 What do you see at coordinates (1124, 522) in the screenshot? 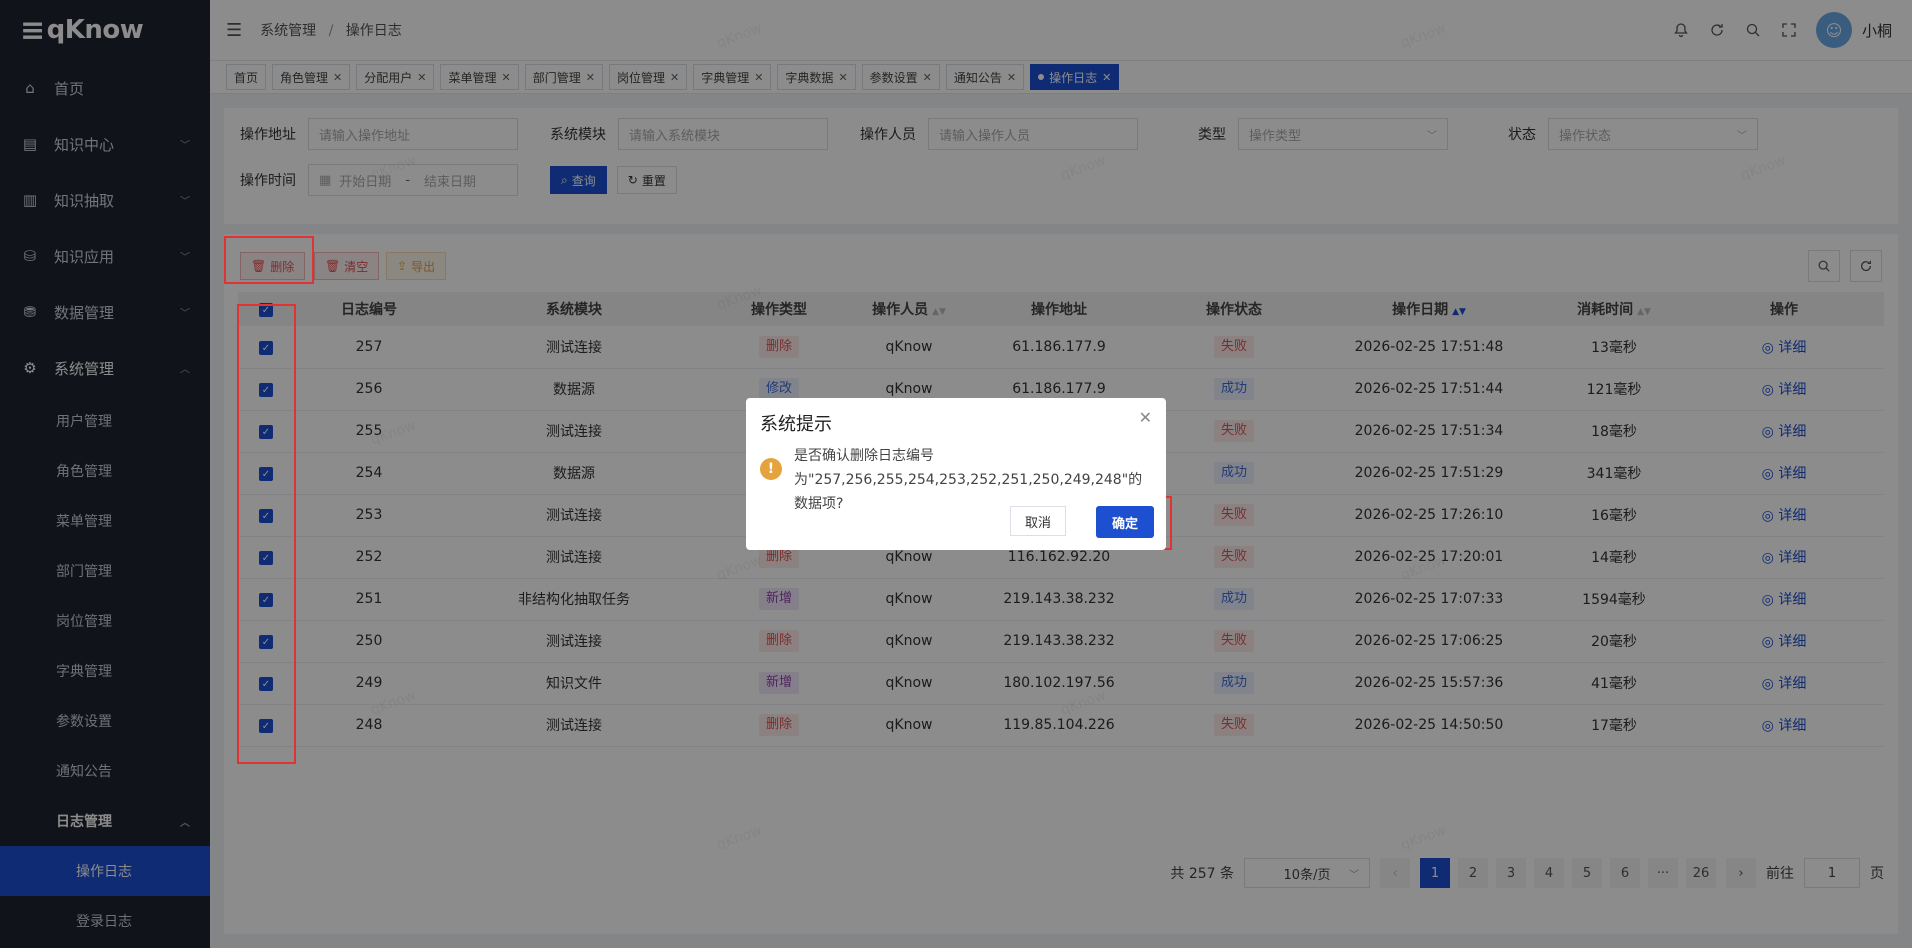
I see `confirm-button: 确定` at bounding box center [1124, 522].